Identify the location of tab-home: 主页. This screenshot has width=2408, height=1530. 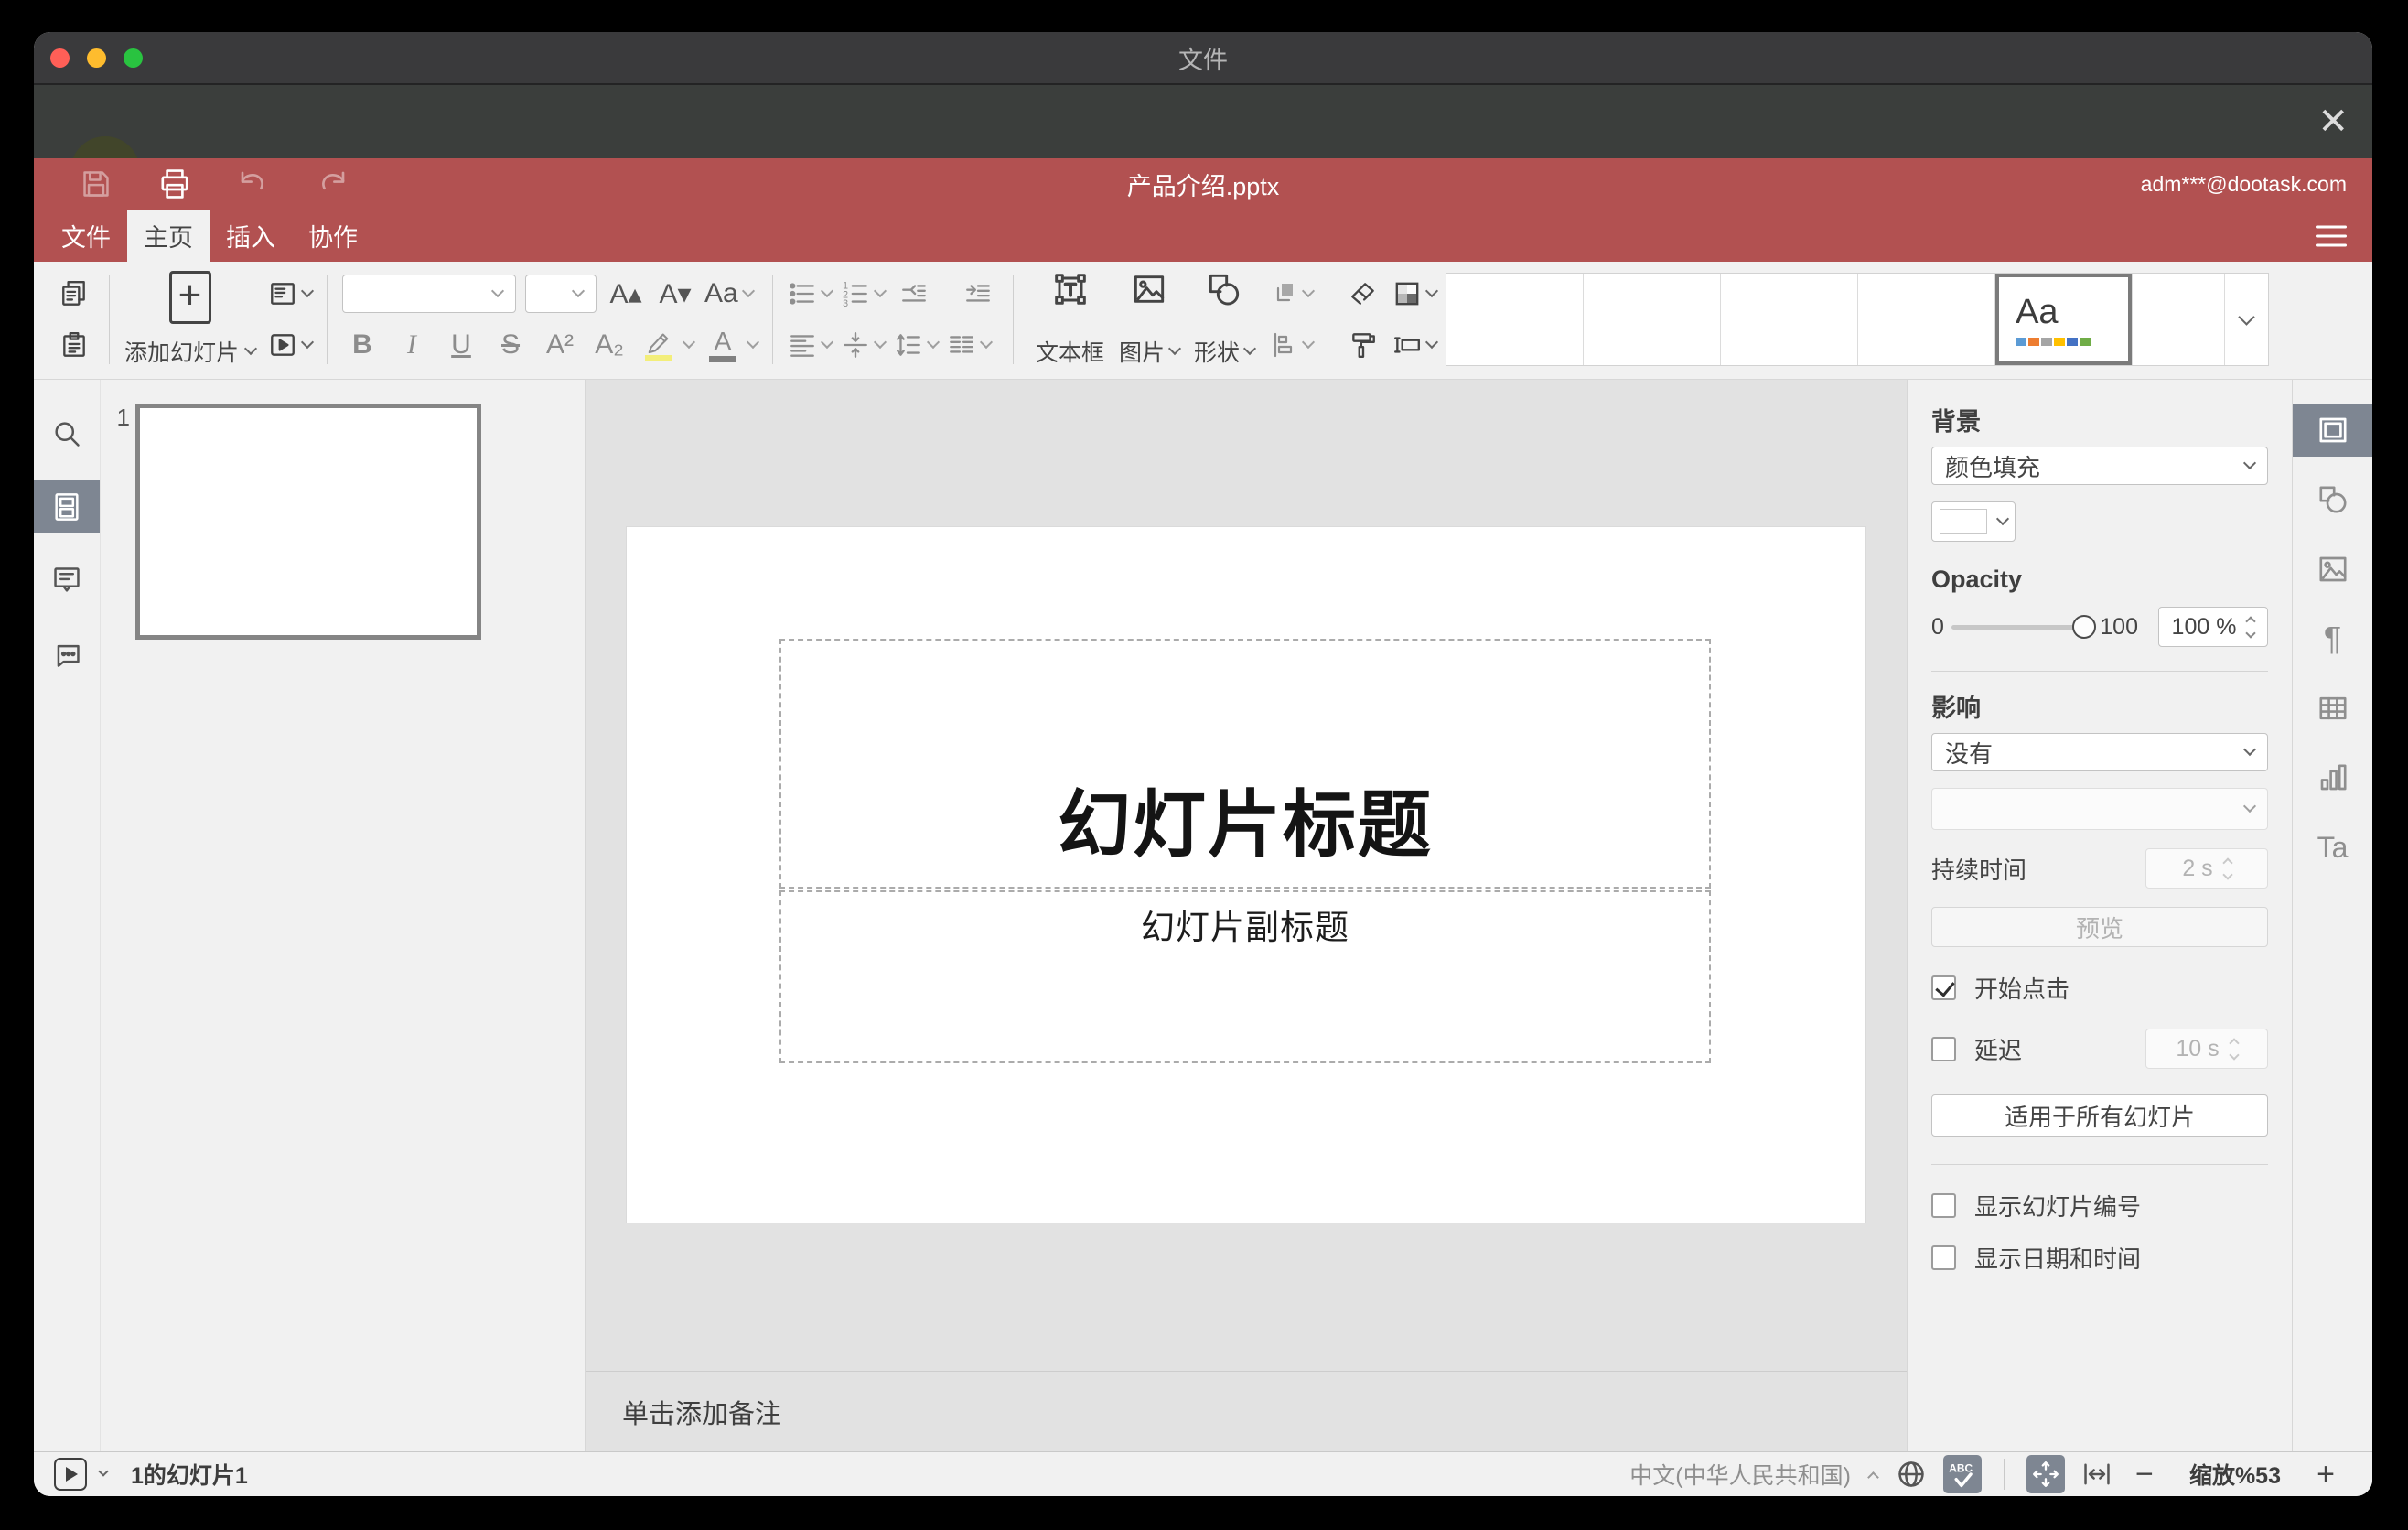
(168, 236).